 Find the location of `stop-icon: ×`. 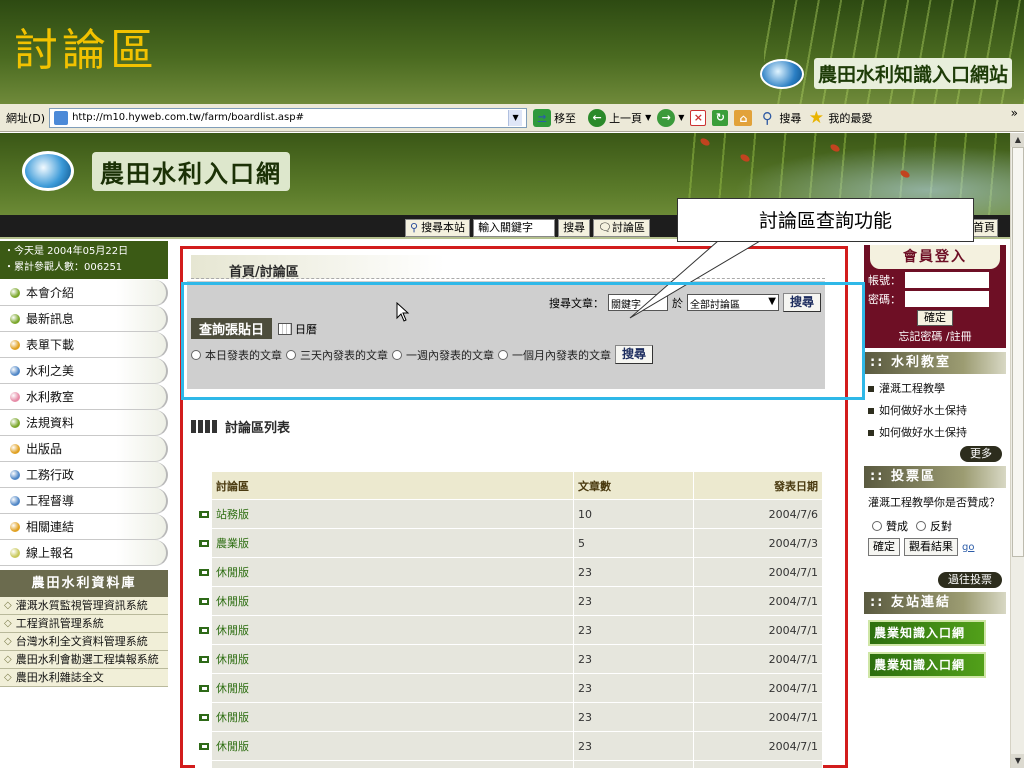

stop-icon: × is located at coordinates (698, 117).